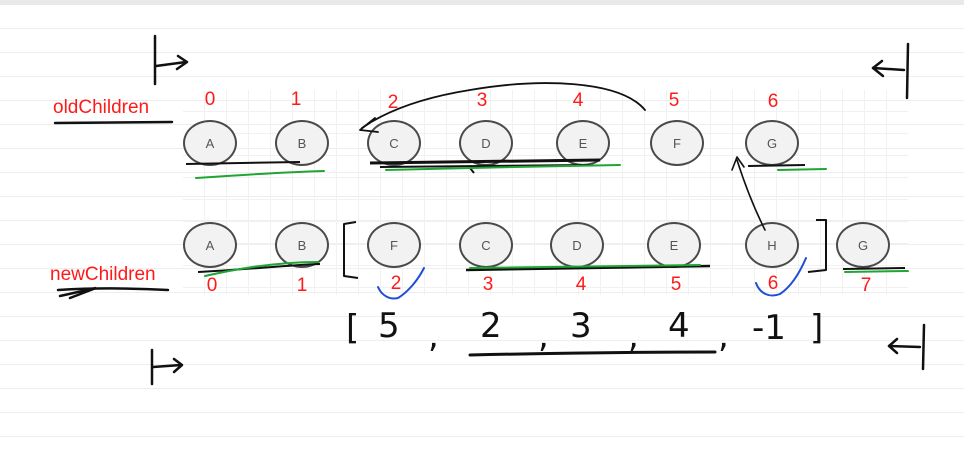 Image resolution: width=964 pixels, height=455 pixels. What do you see at coordinates (817, 246) in the screenshot?
I see `close-bracket` at bounding box center [817, 246].